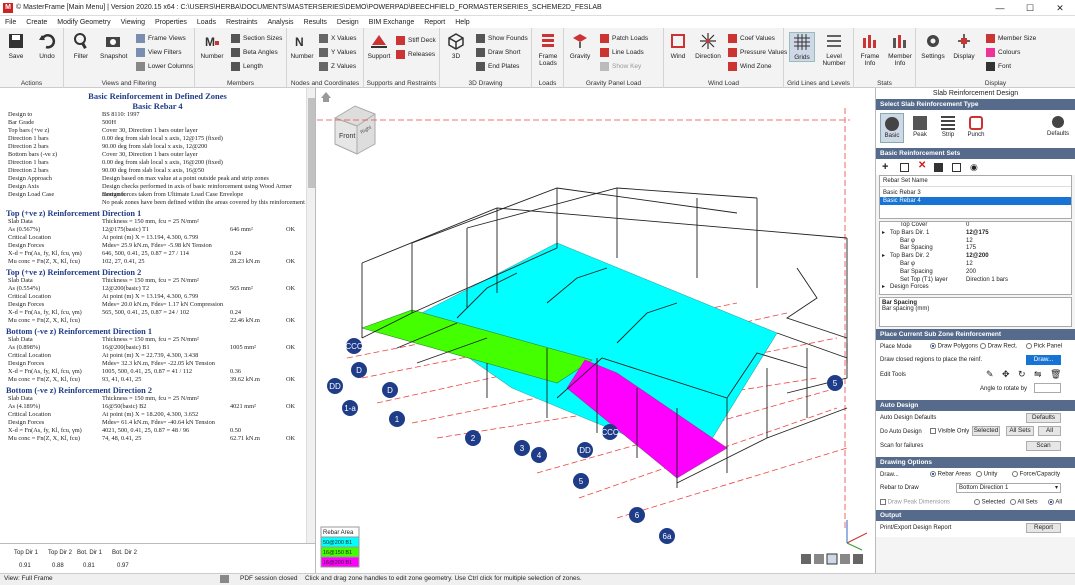  What do you see at coordinates (938, 167) in the screenshot?
I see `check-set-icon` at bounding box center [938, 167].